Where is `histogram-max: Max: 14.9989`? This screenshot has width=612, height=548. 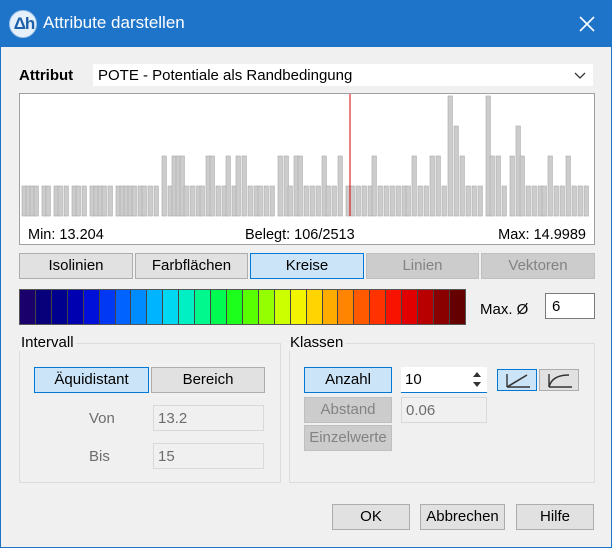
histogram-max: Max: 14.9989 is located at coordinates (542, 235).